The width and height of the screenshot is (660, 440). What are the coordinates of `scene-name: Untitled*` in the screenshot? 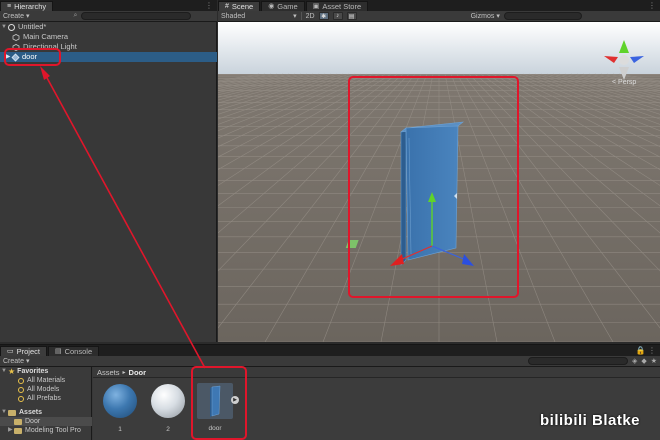 It's located at (32, 26).